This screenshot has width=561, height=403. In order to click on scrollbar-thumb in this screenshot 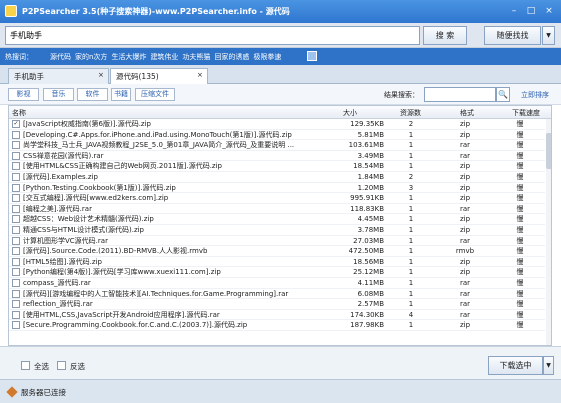, I will do `click(548, 151)`.